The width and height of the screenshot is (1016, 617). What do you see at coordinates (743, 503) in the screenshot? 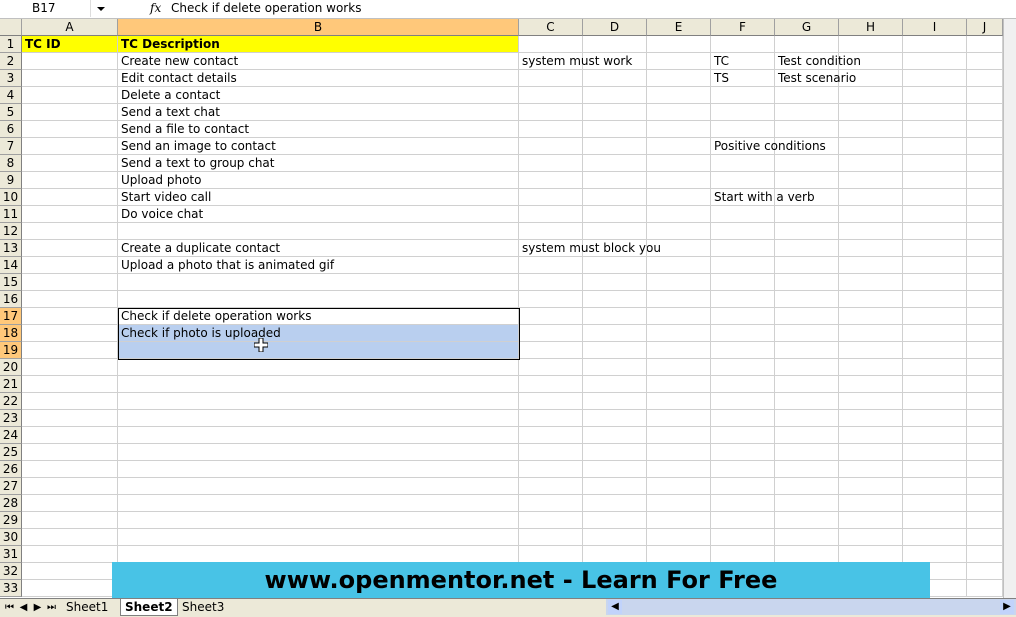
I see `cell-F28` at bounding box center [743, 503].